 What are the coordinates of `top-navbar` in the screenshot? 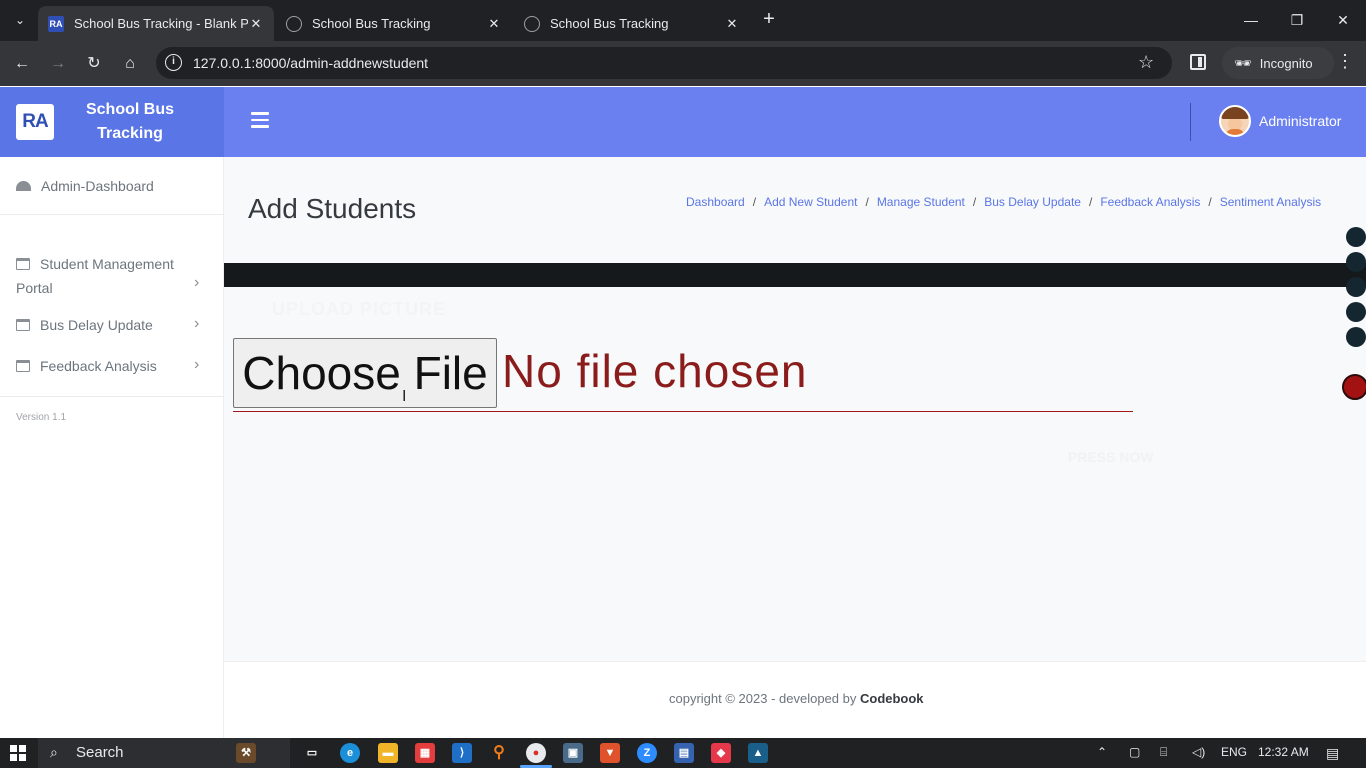 It's located at (795, 122).